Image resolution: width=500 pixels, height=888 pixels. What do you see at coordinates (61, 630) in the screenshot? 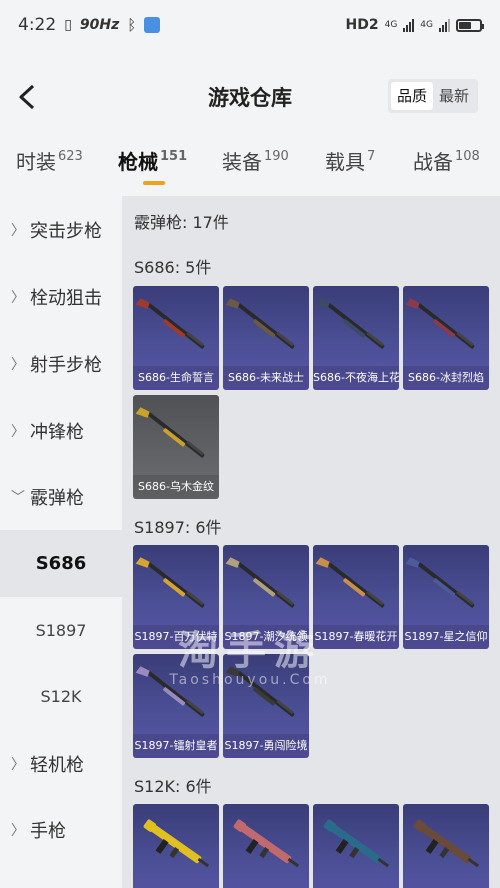
I see `sidebar-sub-s1897: S1897` at bounding box center [61, 630].